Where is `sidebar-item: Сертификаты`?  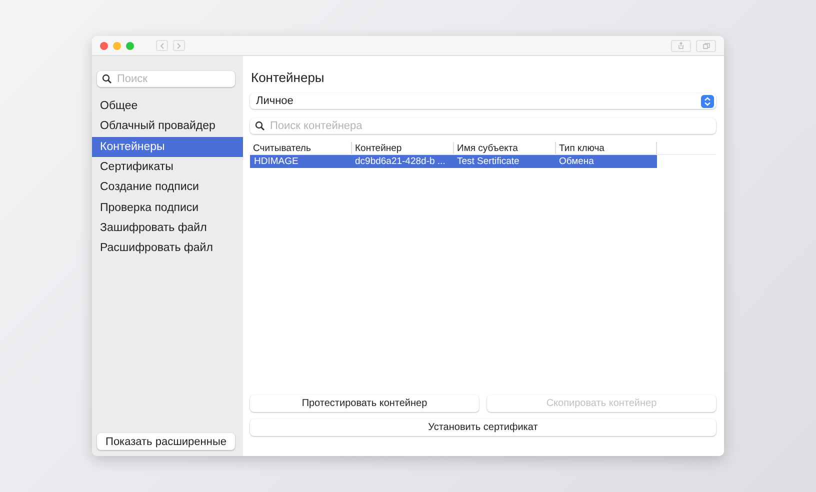
sidebar-item: Сертификаты is located at coordinates (167, 167).